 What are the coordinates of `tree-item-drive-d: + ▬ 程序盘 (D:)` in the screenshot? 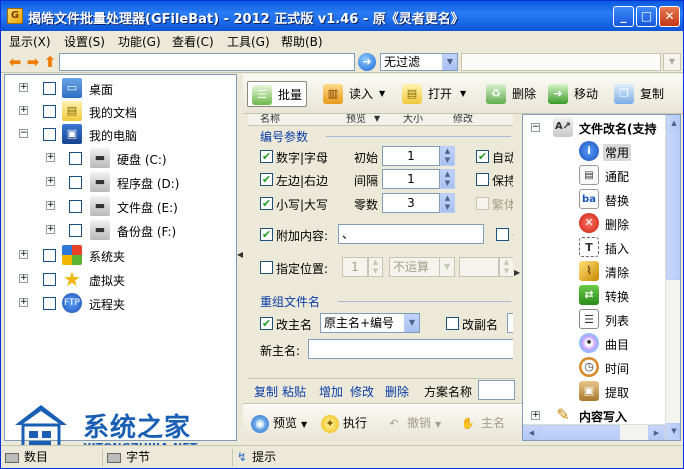 It's located at (120, 182).